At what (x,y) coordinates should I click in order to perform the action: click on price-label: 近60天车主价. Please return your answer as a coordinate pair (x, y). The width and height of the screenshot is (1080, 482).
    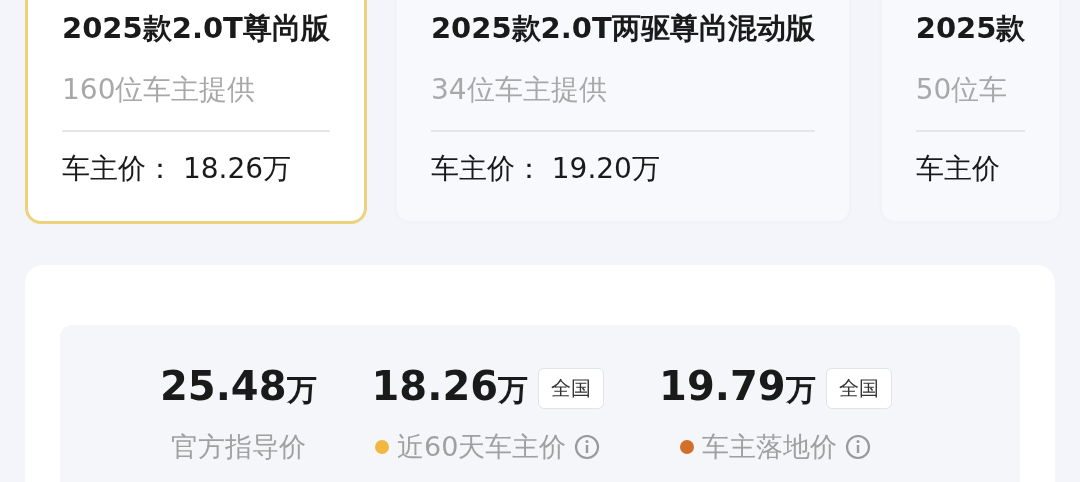
    Looking at the image, I should click on (482, 447).